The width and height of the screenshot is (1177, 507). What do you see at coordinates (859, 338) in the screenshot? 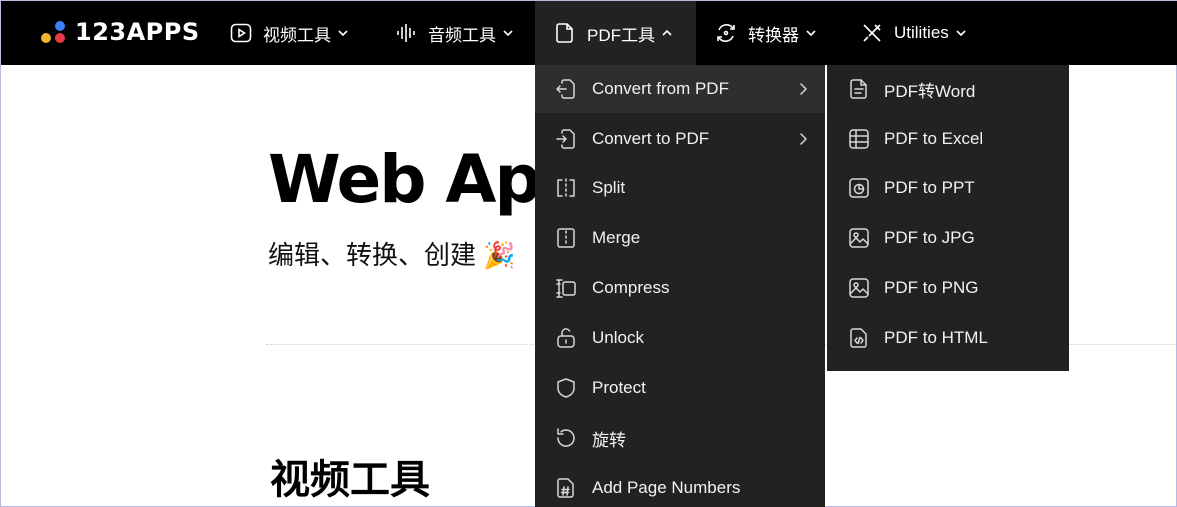
I see `code-file-icon` at bounding box center [859, 338].